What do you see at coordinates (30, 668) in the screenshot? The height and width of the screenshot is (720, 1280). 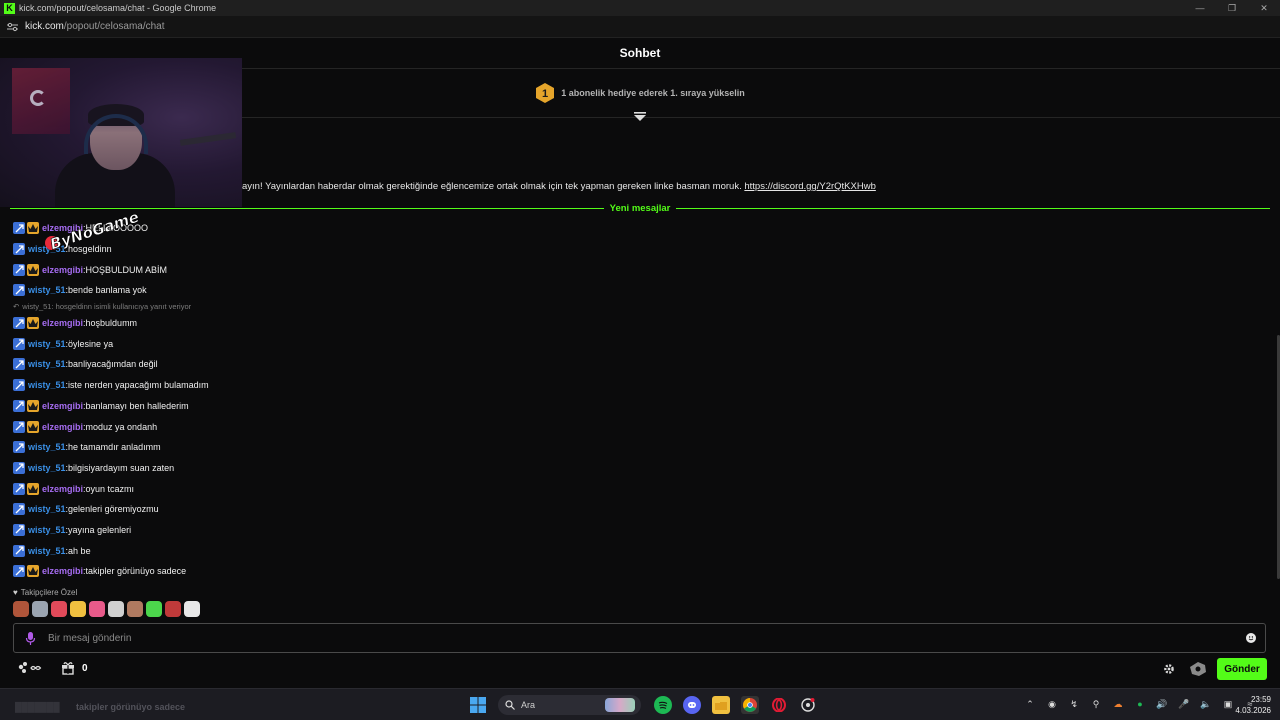 I see `channel-points-icon` at bounding box center [30, 668].